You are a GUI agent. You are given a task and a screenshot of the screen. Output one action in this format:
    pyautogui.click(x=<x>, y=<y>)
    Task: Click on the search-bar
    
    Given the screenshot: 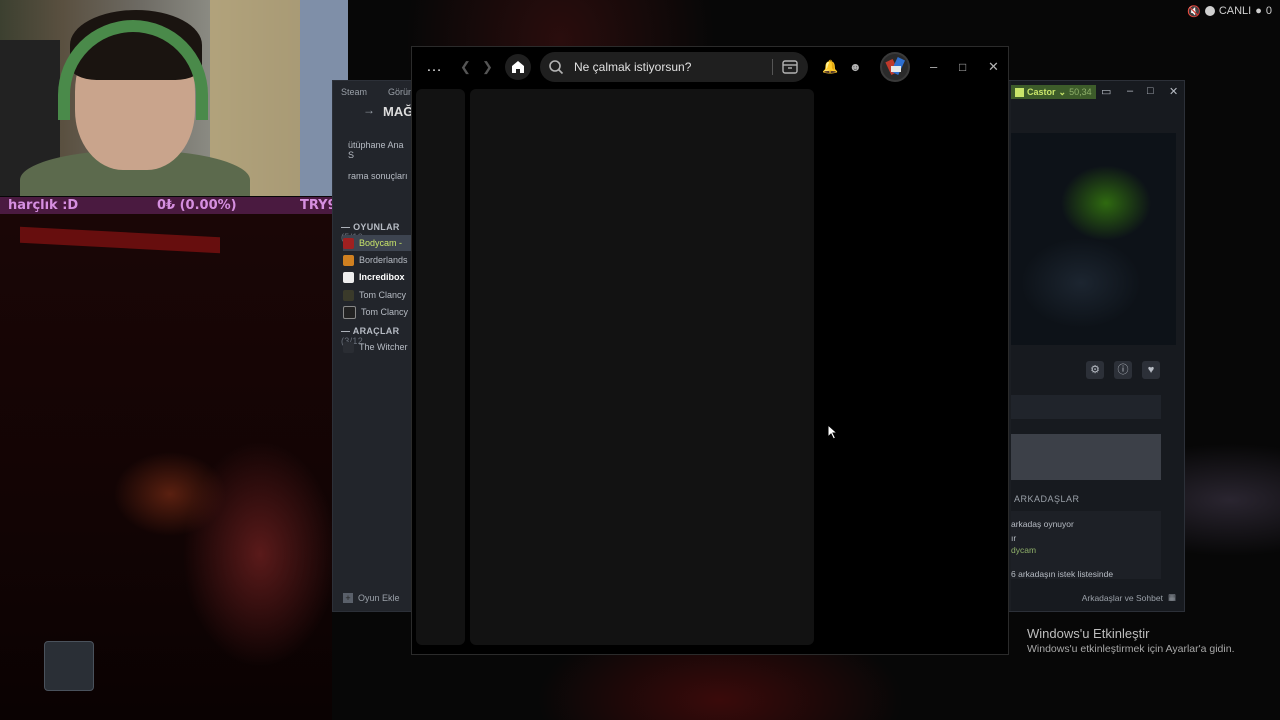 What is the action you would take?
    pyautogui.click(x=674, y=67)
    